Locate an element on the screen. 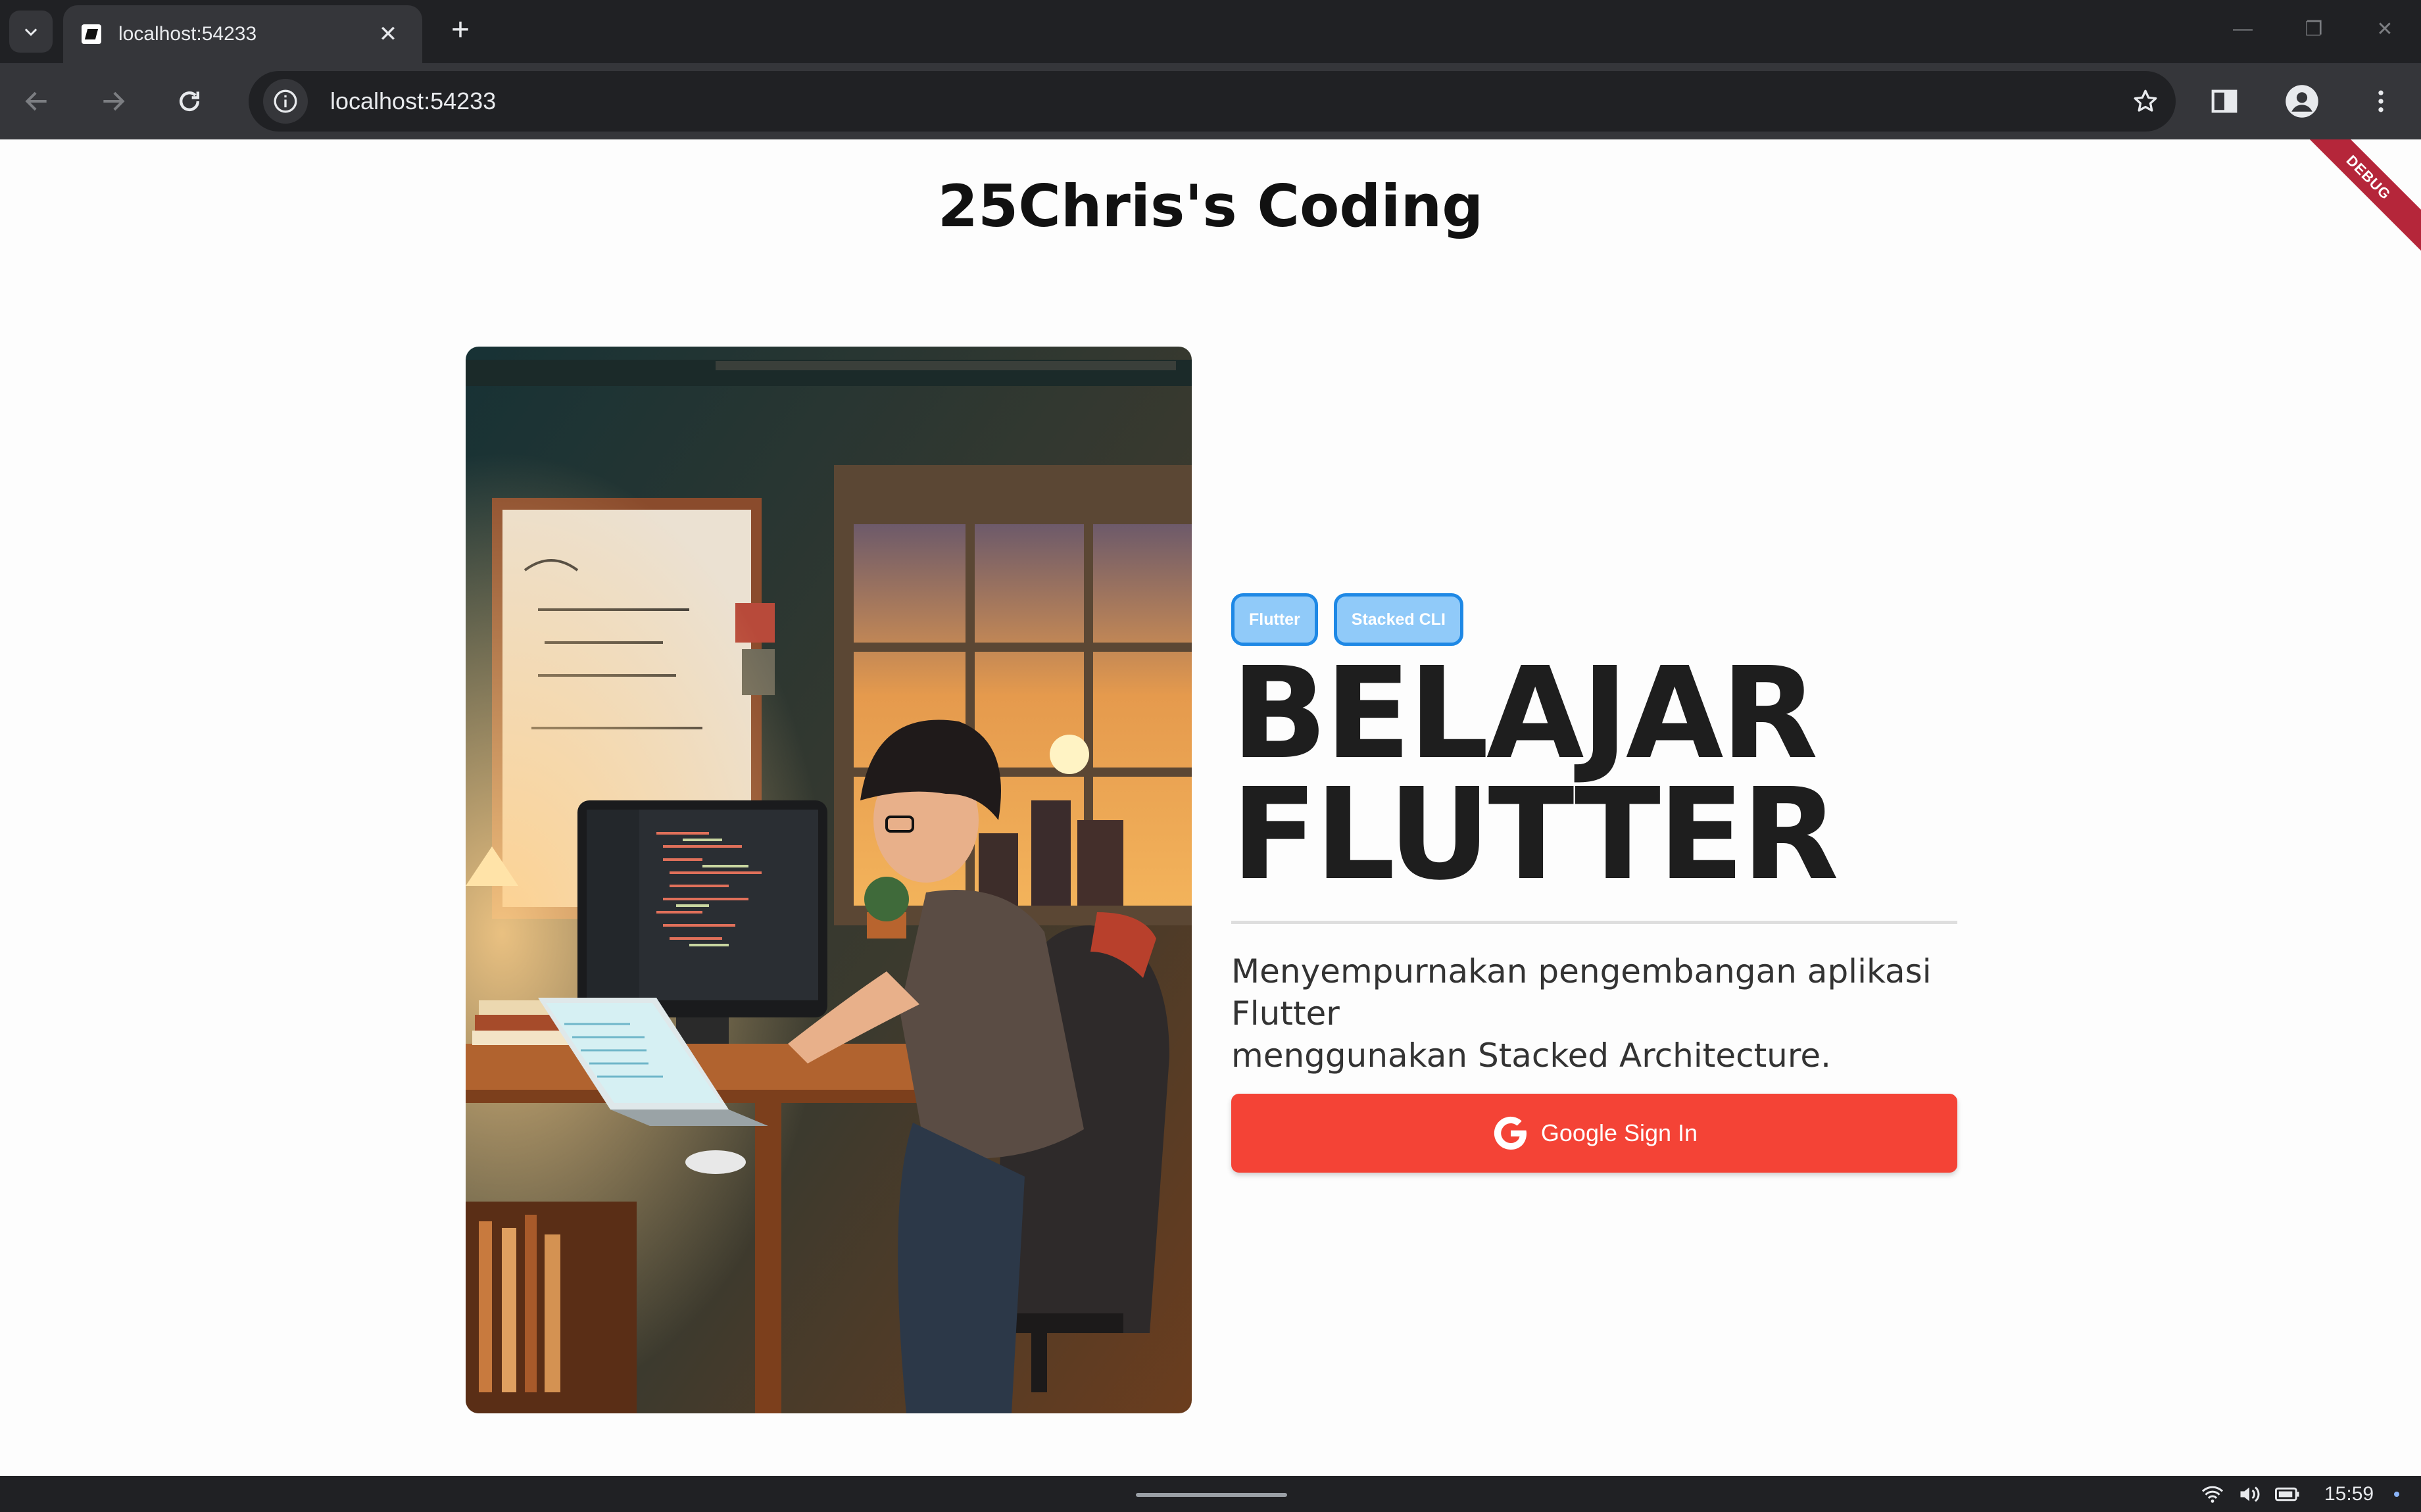  tab-search-button is located at coordinates (31, 32).